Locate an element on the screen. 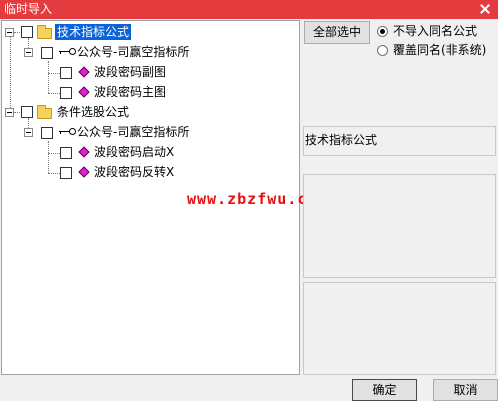  radio-no-import is located at coordinates (382, 31).